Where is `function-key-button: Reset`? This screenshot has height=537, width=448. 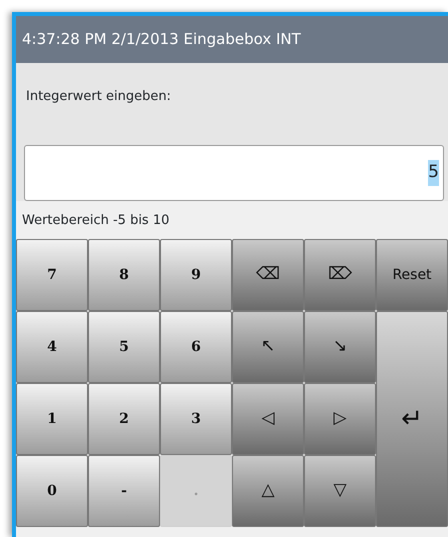 function-key-button: Reset is located at coordinates (412, 275).